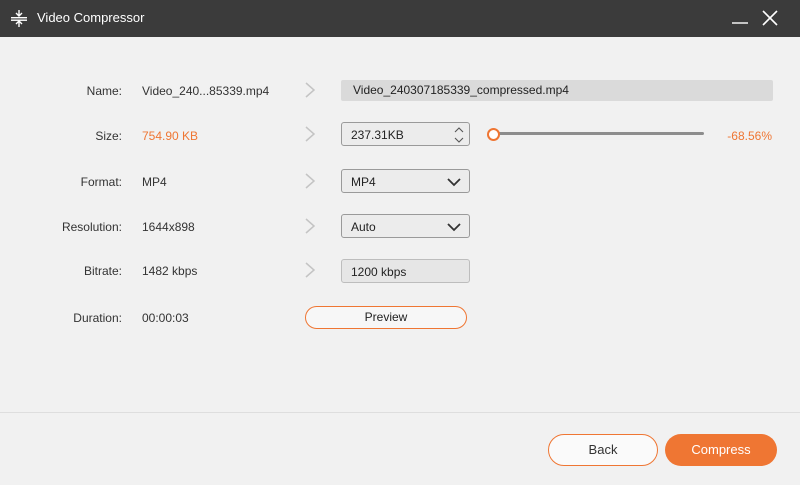 The height and width of the screenshot is (485, 800). What do you see at coordinates (493, 134) in the screenshot?
I see `slider-handle` at bounding box center [493, 134].